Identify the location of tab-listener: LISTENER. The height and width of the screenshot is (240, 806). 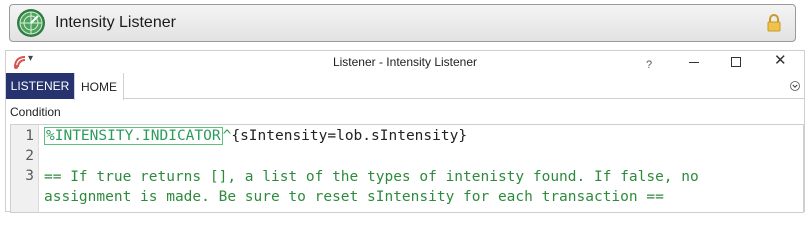
(40, 86).